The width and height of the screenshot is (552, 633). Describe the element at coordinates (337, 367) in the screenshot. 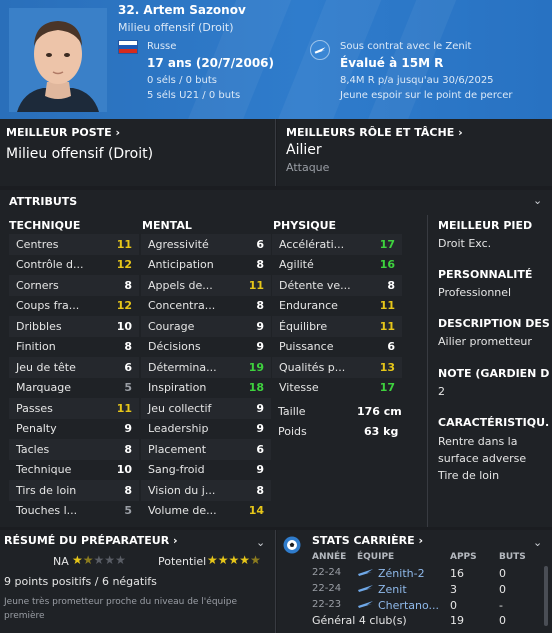

I see `attribute-row: Qualités p... 13` at that location.